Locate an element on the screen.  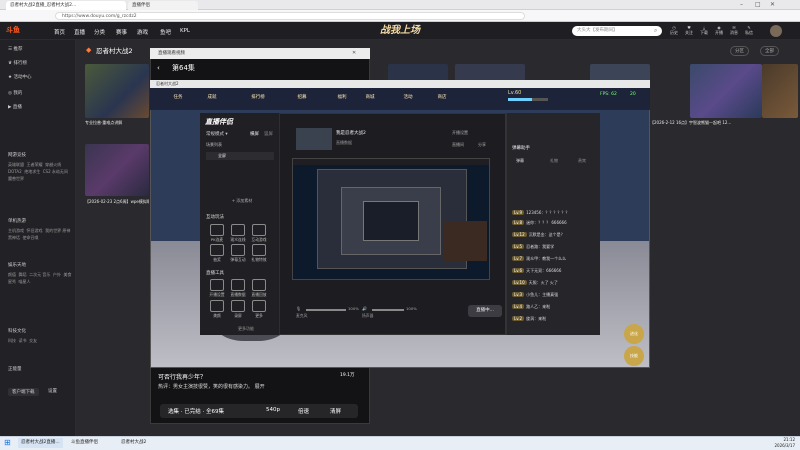
toolbar-label: 开播设置 is located at coordinates (460, 133).